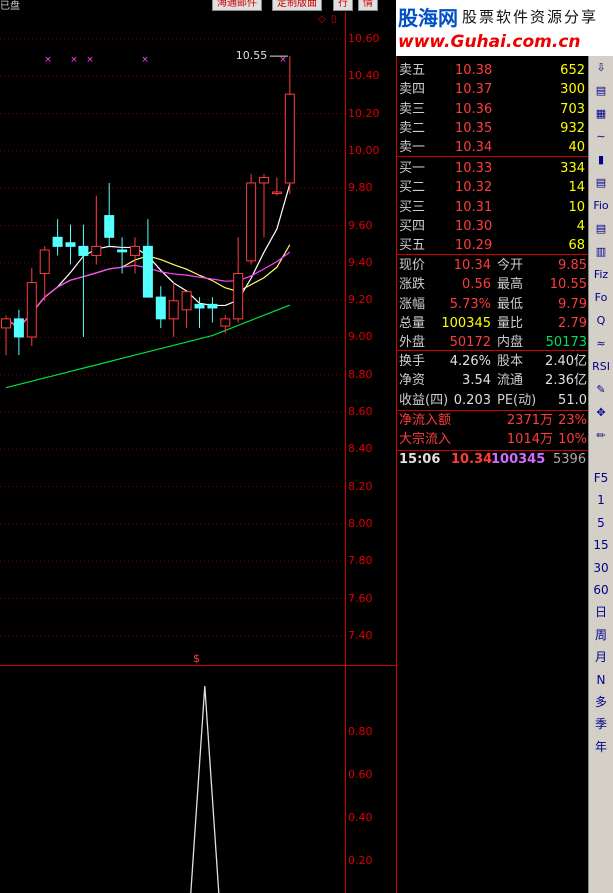 The width and height of the screenshot is (613, 893). What do you see at coordinates (412, 285) in the screenshot?
I see `quote-label: 涨跌` at bounding box center [412, 285].